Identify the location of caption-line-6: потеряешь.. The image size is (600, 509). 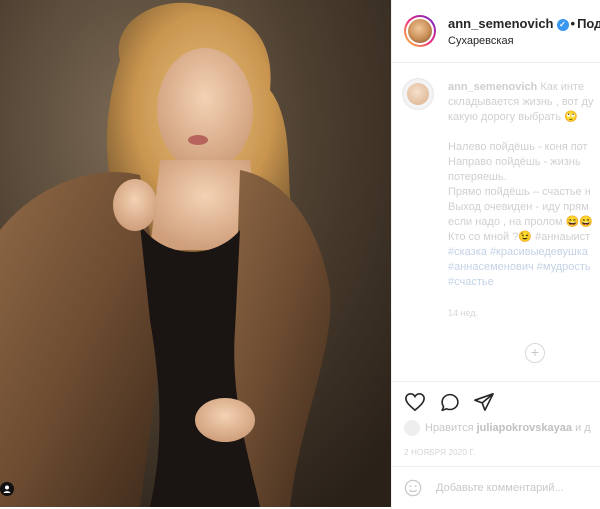
(477, 177).